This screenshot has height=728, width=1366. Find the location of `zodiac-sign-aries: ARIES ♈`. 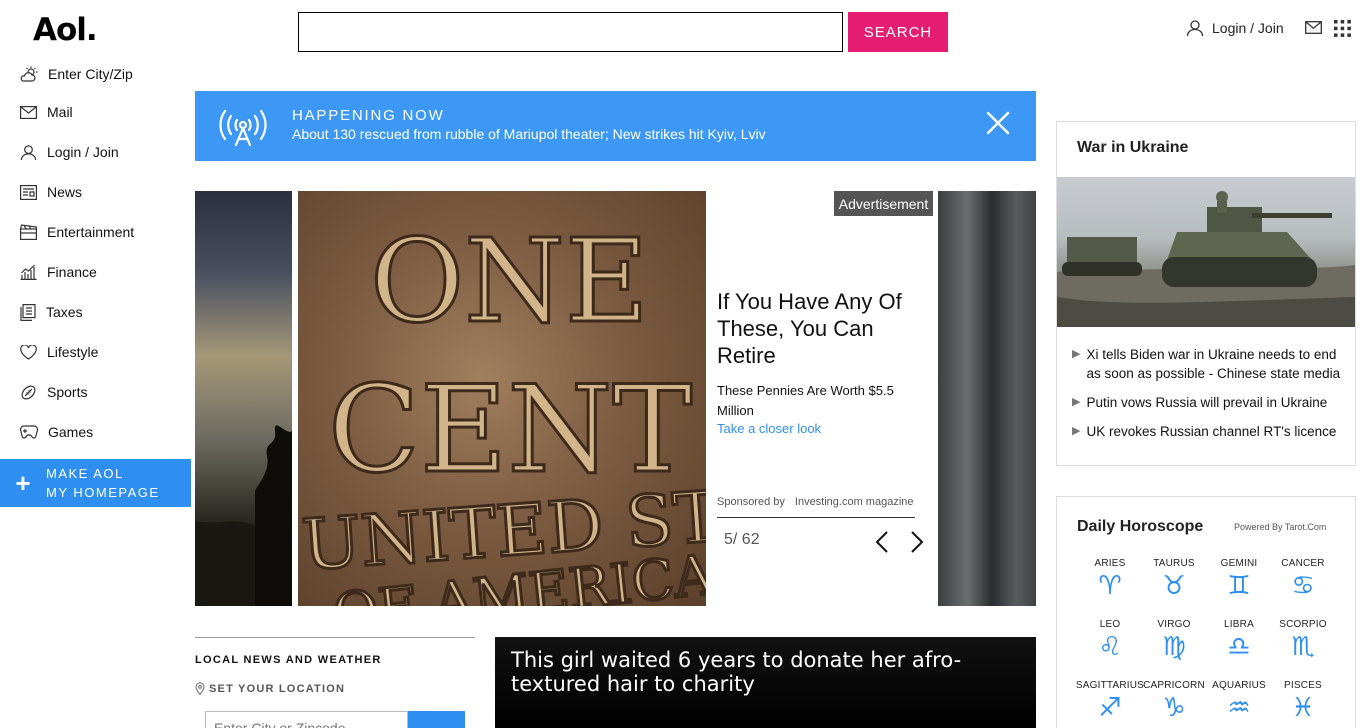

zodiac-sign-aries: ARIES ♈ is located at coordinates (1110, 579).